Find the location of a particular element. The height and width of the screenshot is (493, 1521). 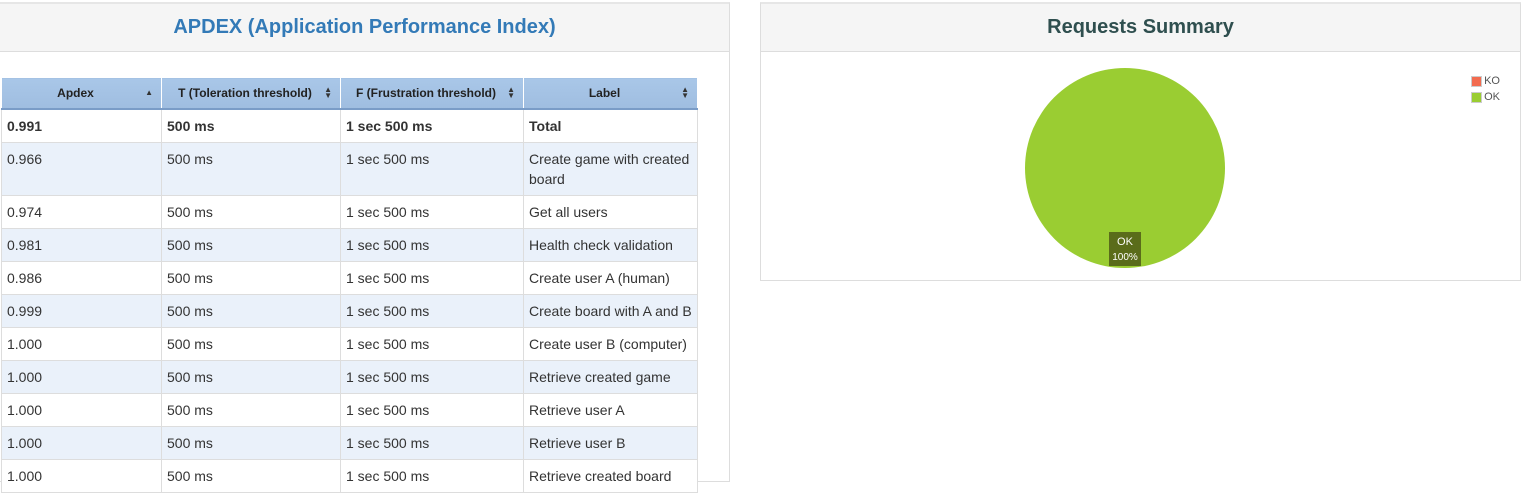

requests-pie-chart: OK 100% is located at coordinates (1125, 168).